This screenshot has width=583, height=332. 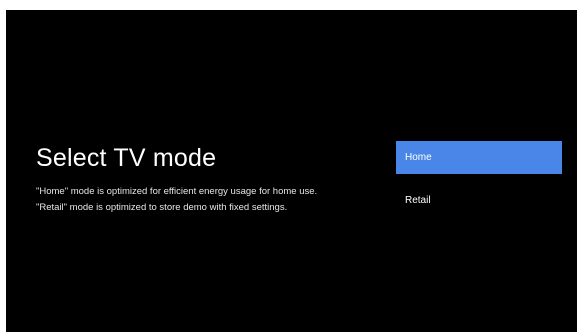 I want to click on option-retail-label: Retail, so click(x=418, y=200).